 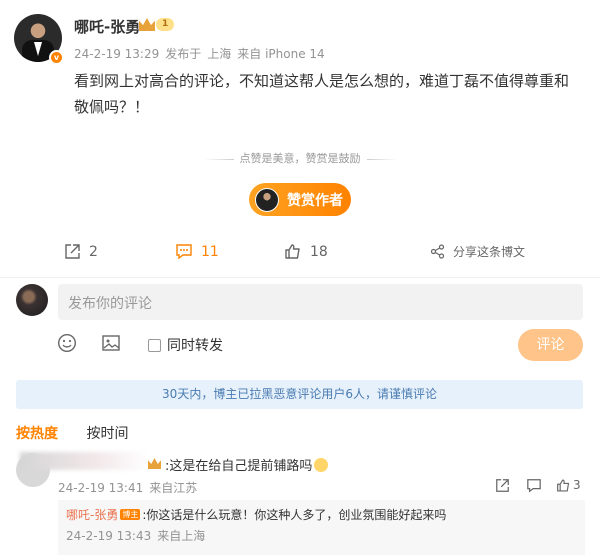 I want to click on share-button: 分享这条博文, so click(x=477, y=251).